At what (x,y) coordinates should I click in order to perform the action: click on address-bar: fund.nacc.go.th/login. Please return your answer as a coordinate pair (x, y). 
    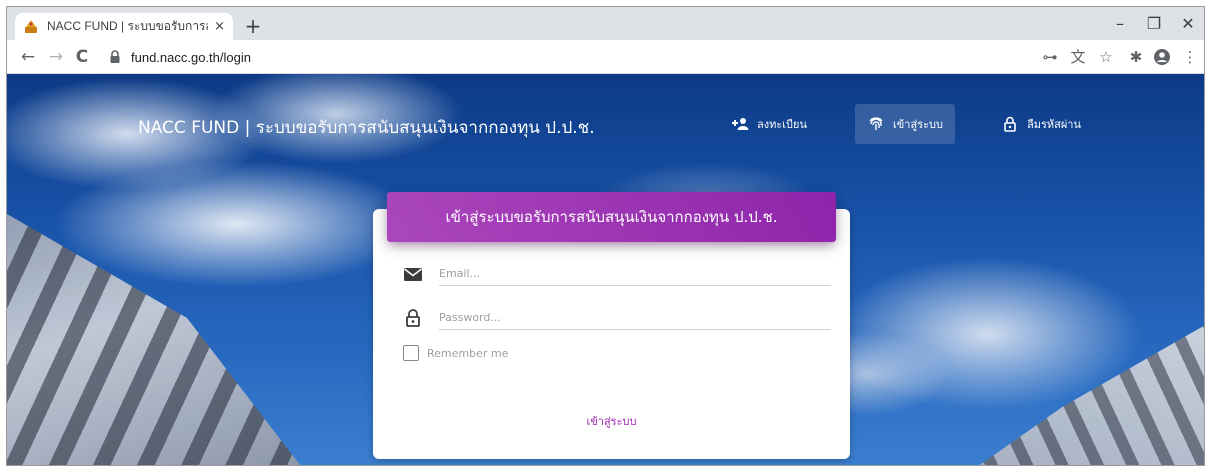
    Looking at the image, I should click on (579, 57).